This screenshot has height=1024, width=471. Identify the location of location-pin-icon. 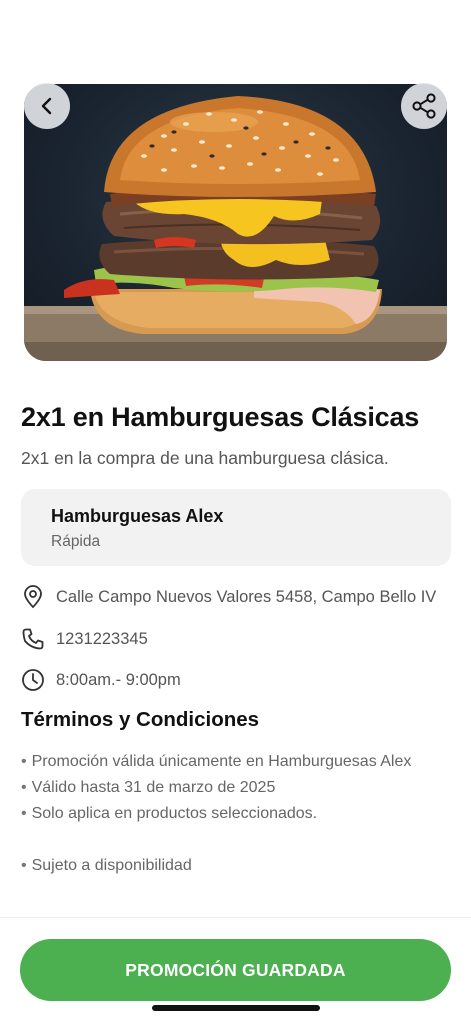
(33, 597).